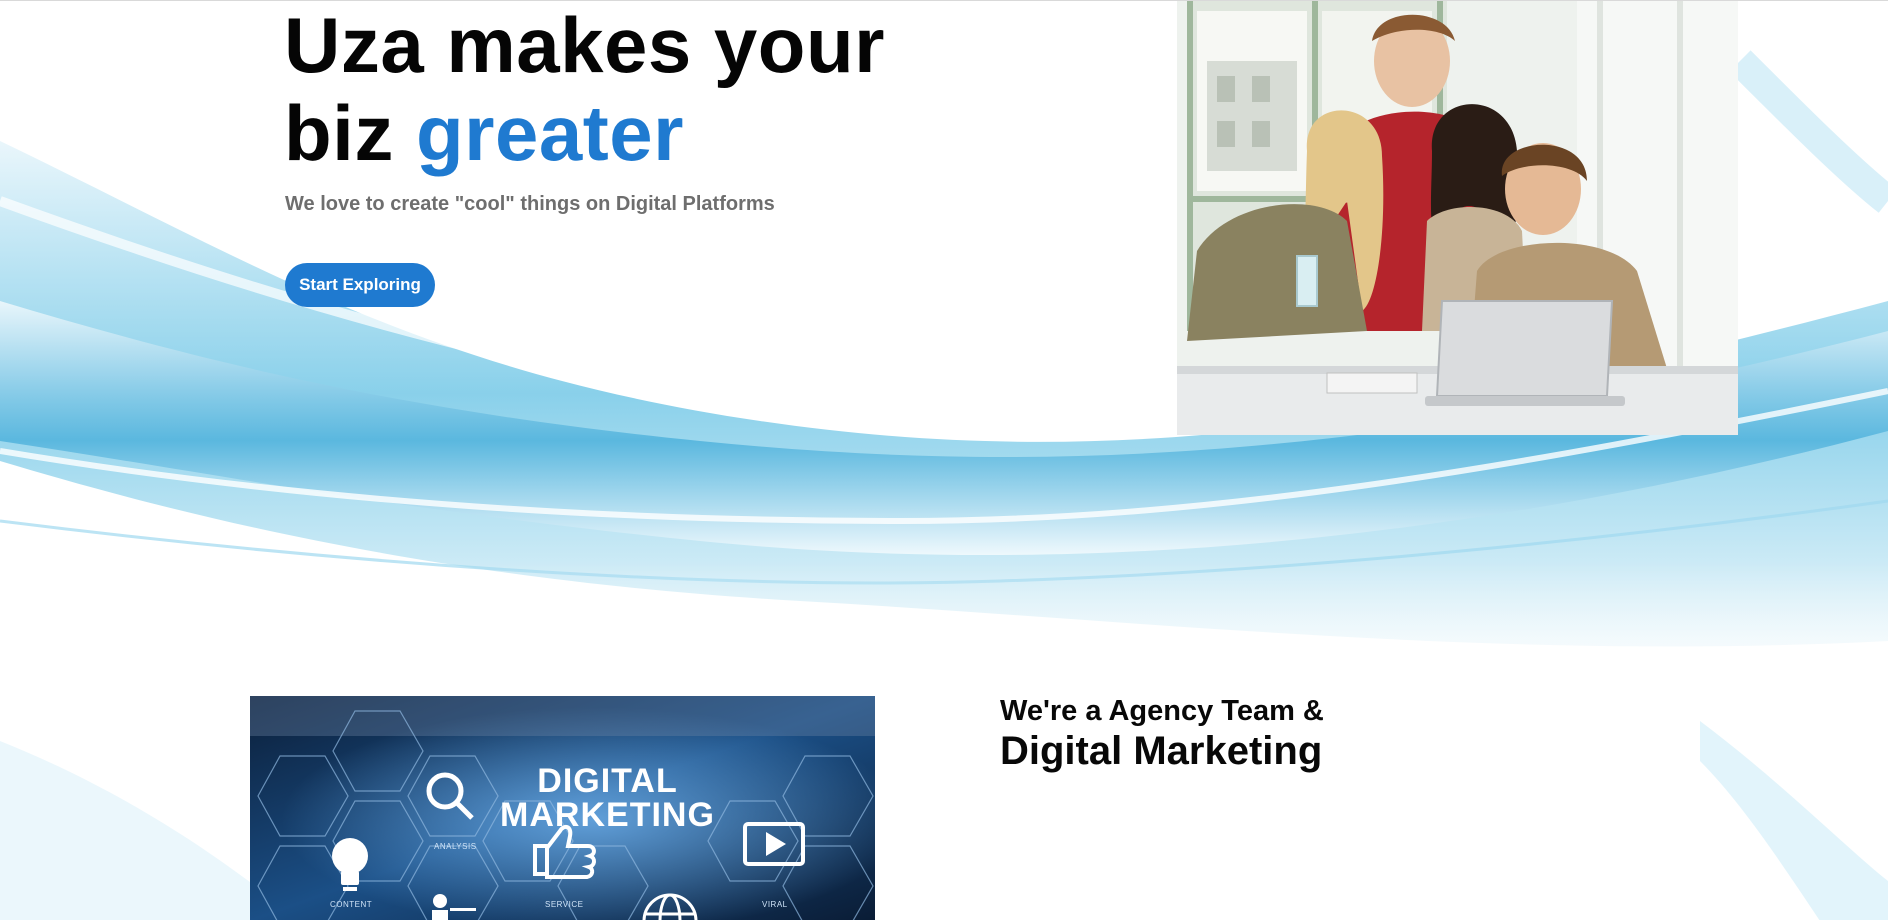 Image resolution: width=1888 pixels, height=920 pixels. I want to click on hero-title-line2-prefix: biz, so click(350, 133).